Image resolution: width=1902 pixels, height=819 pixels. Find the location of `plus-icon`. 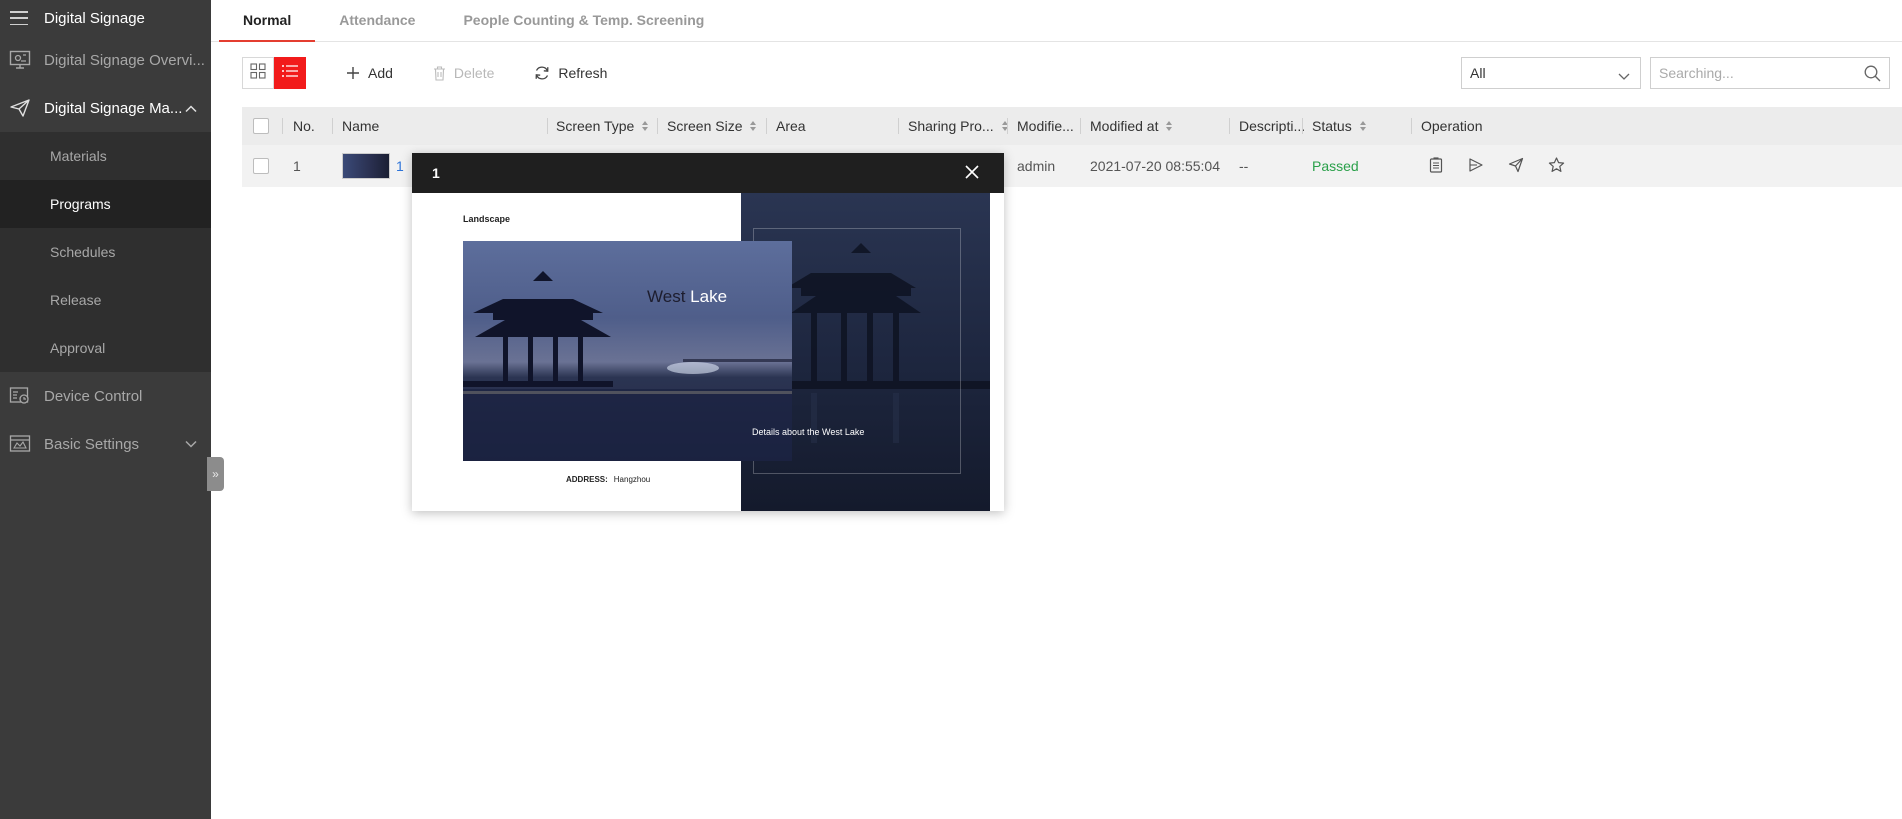

plus-icon is located at coordinates (353, 73).